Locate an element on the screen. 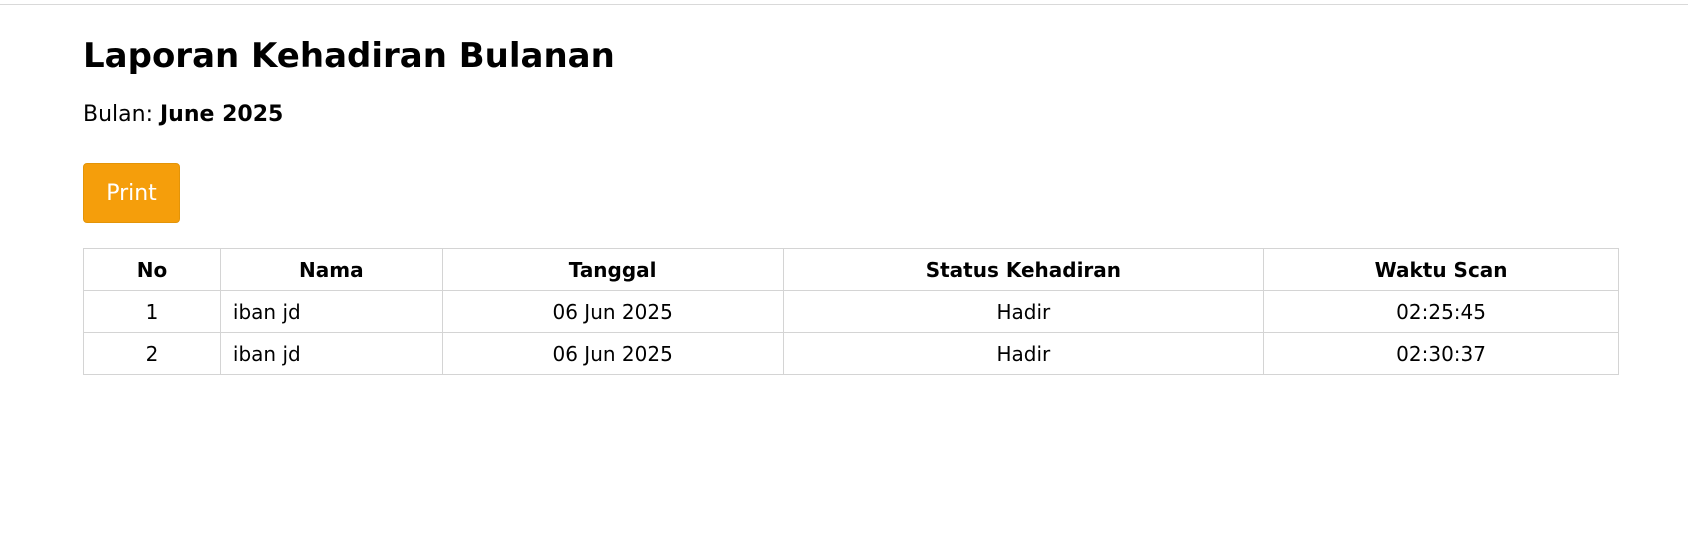 Image resolution: width=1688 pixels, height=554 pixels. header-tanggal: Tanggal is located at coordinates (612, 269).